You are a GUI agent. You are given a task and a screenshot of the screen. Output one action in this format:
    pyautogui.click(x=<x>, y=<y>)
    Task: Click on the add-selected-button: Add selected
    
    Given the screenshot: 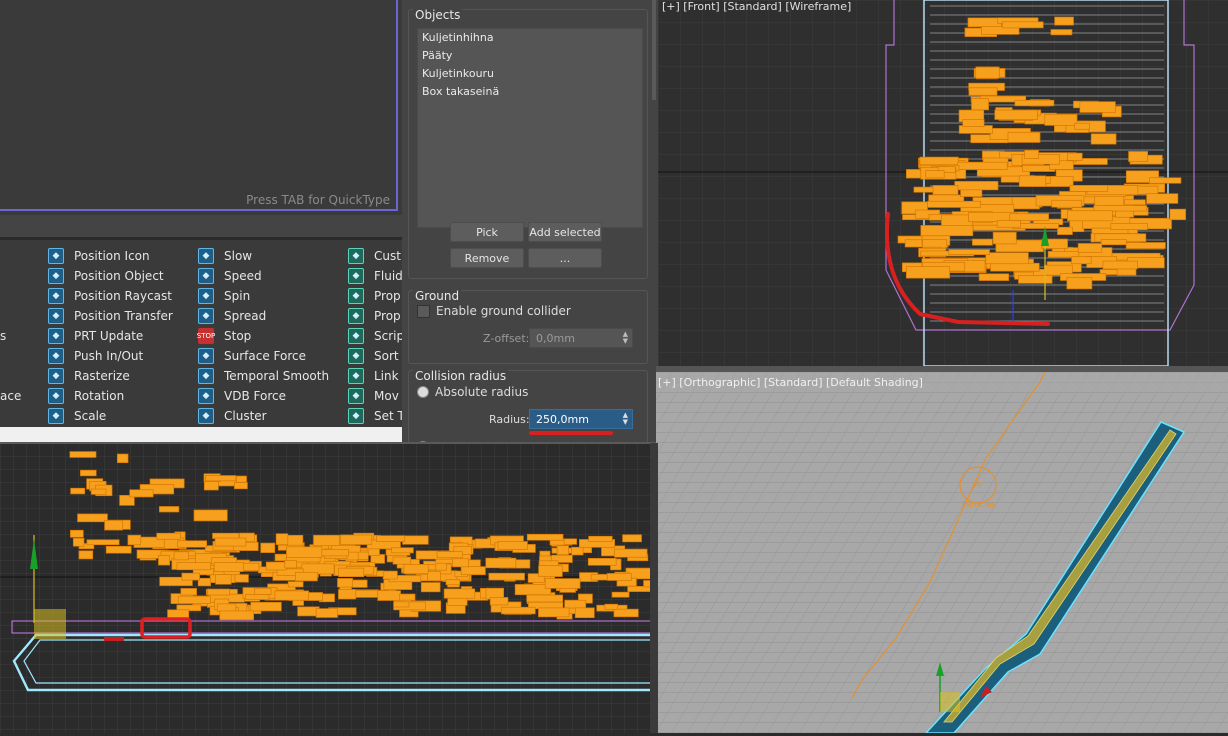 What is the action you would take?
    pyautogui.click(x=565, y=232)
    